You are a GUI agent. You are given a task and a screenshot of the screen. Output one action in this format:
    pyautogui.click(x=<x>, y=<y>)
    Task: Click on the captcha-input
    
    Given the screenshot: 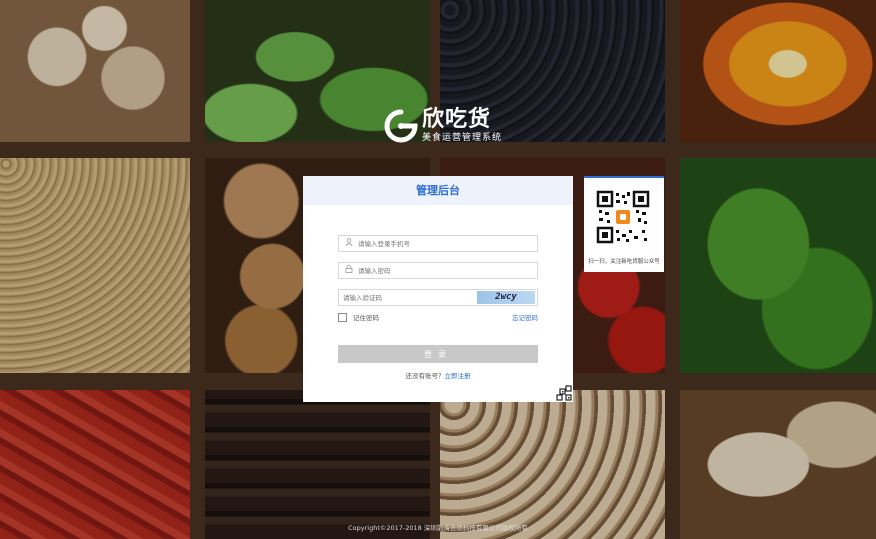 What is the action you would take?
    pyautogui.click(x=408, y=297)
    